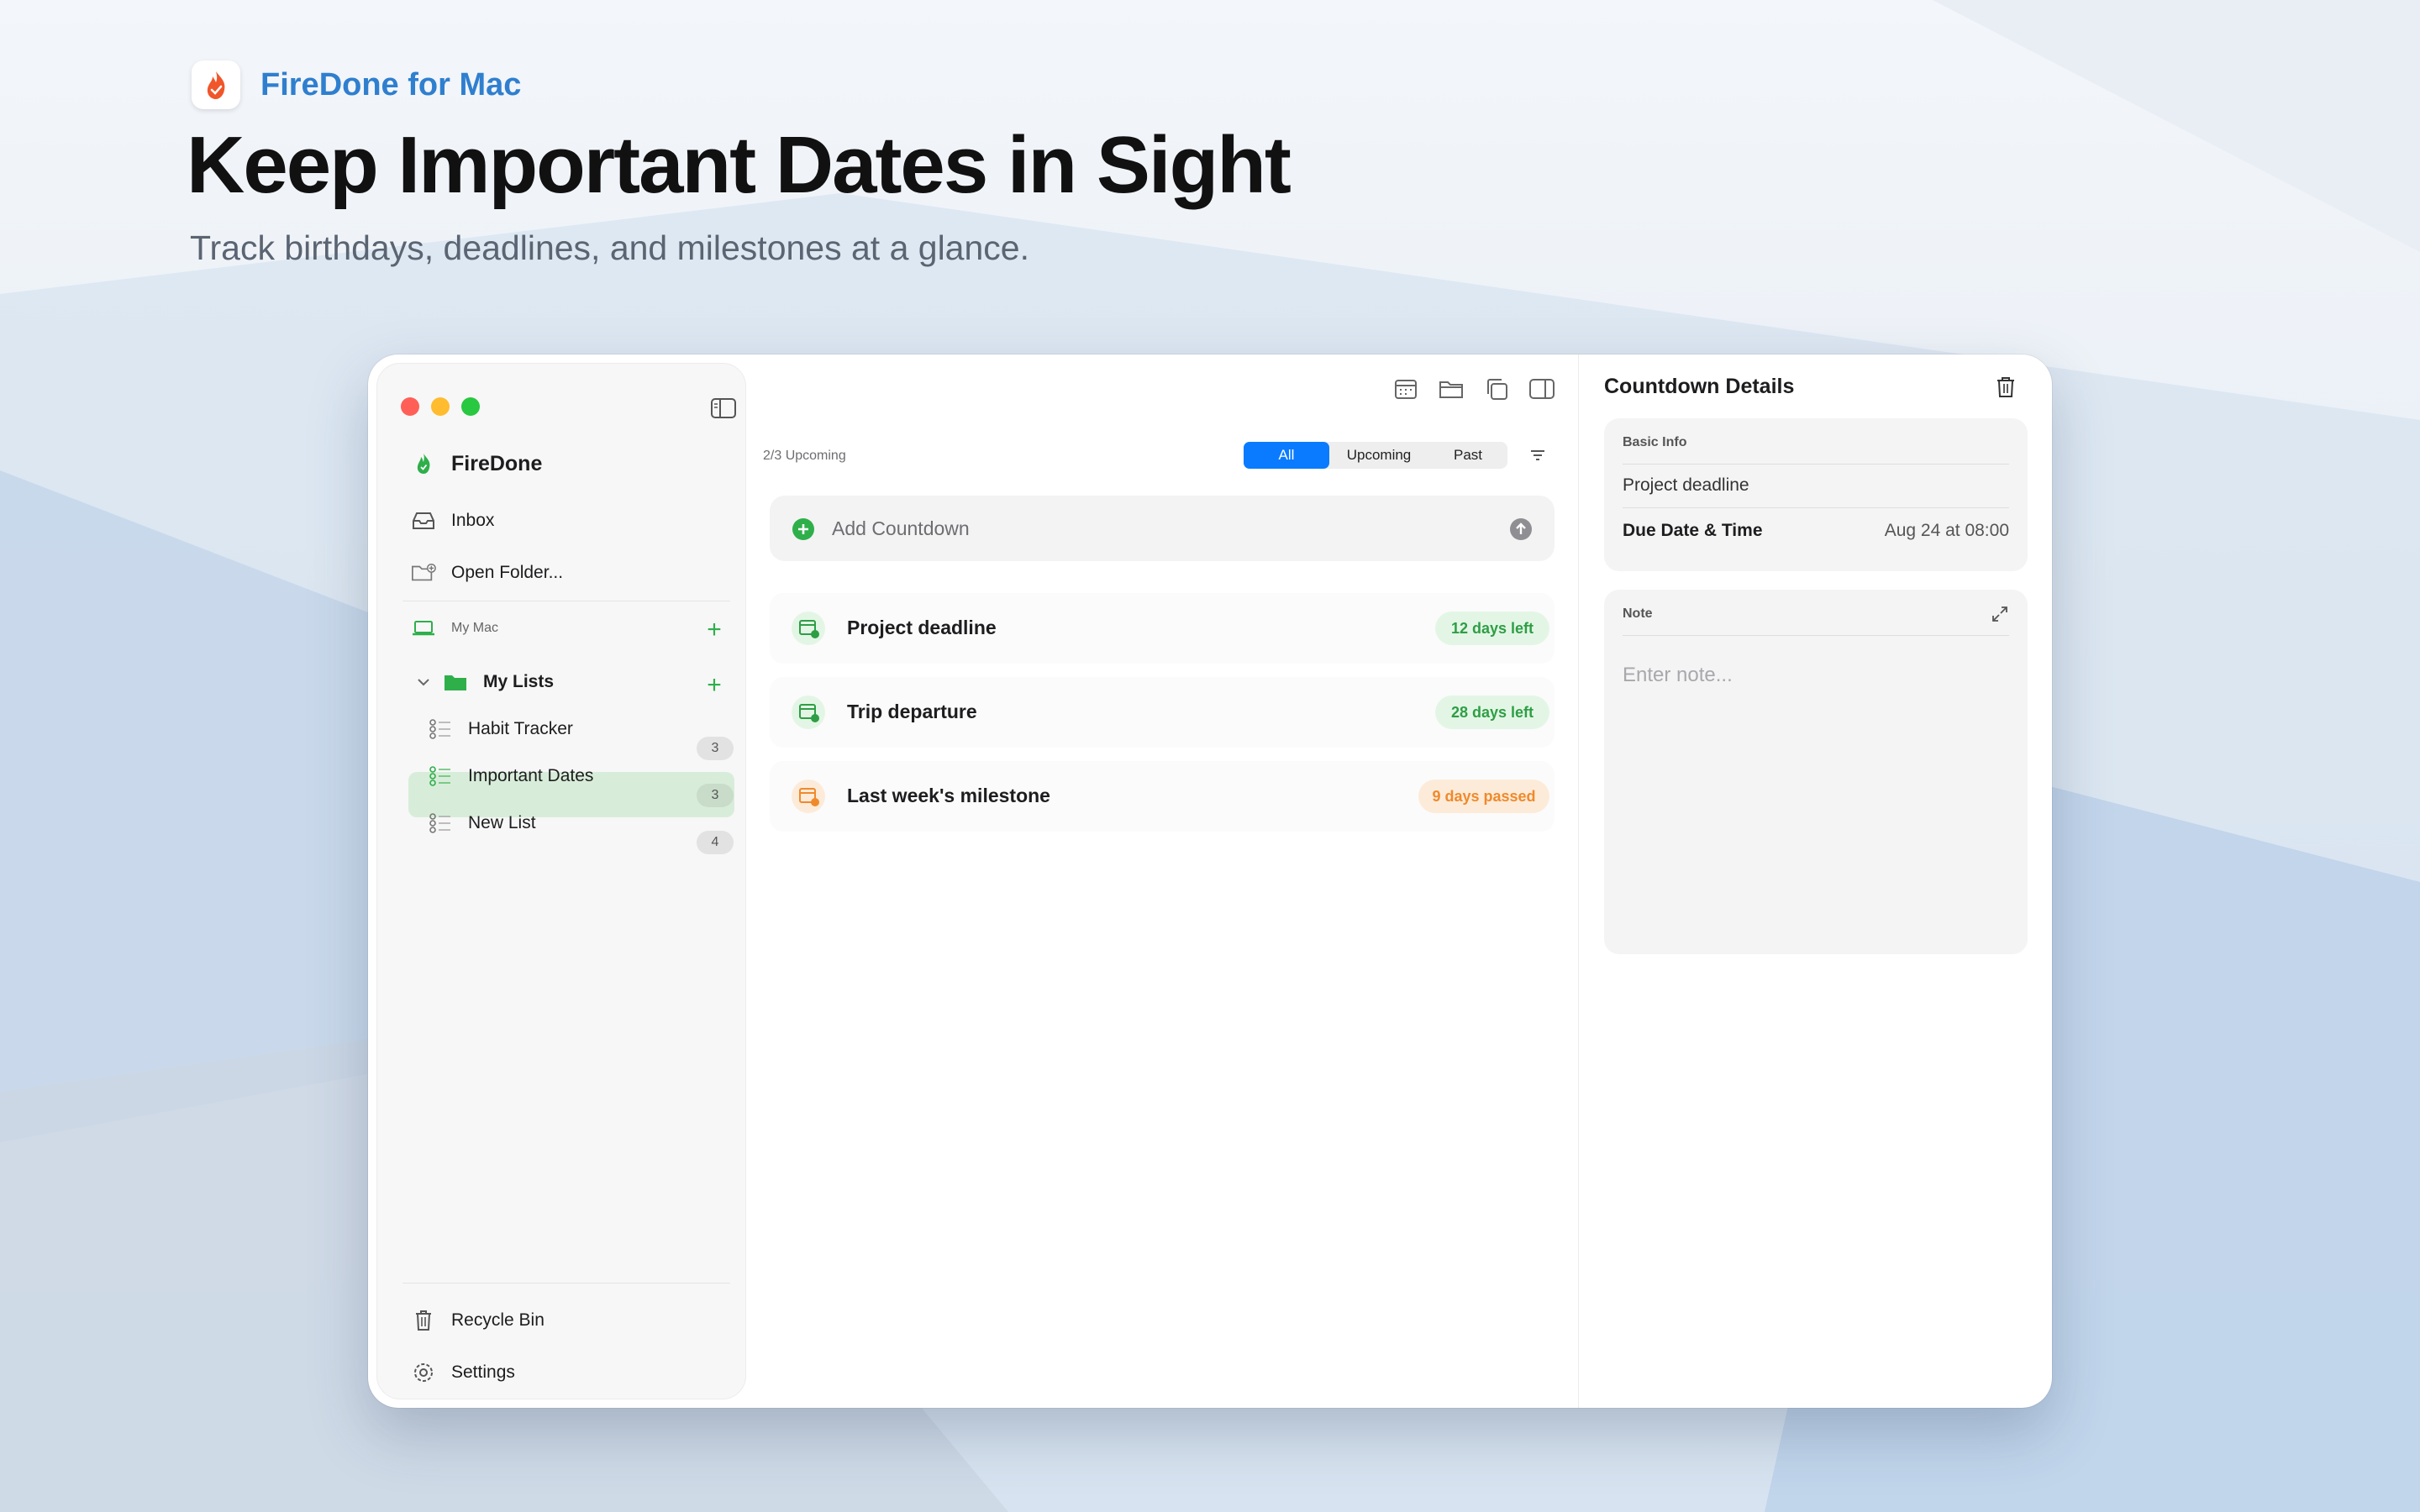 The height and width of the screenshot is (1512, 2420). What do you see at coordinates (1483, 796) in the screenshot?
I see `status-badge: 9 days passed` at bounding box center [1483, 796].